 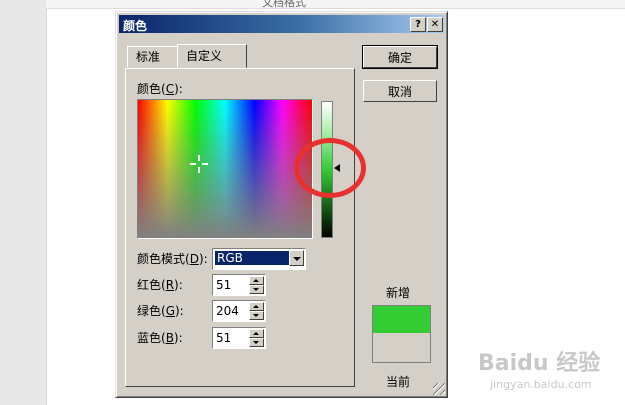 I want to click on chevron-down-icon, so click(x=297, y=259).